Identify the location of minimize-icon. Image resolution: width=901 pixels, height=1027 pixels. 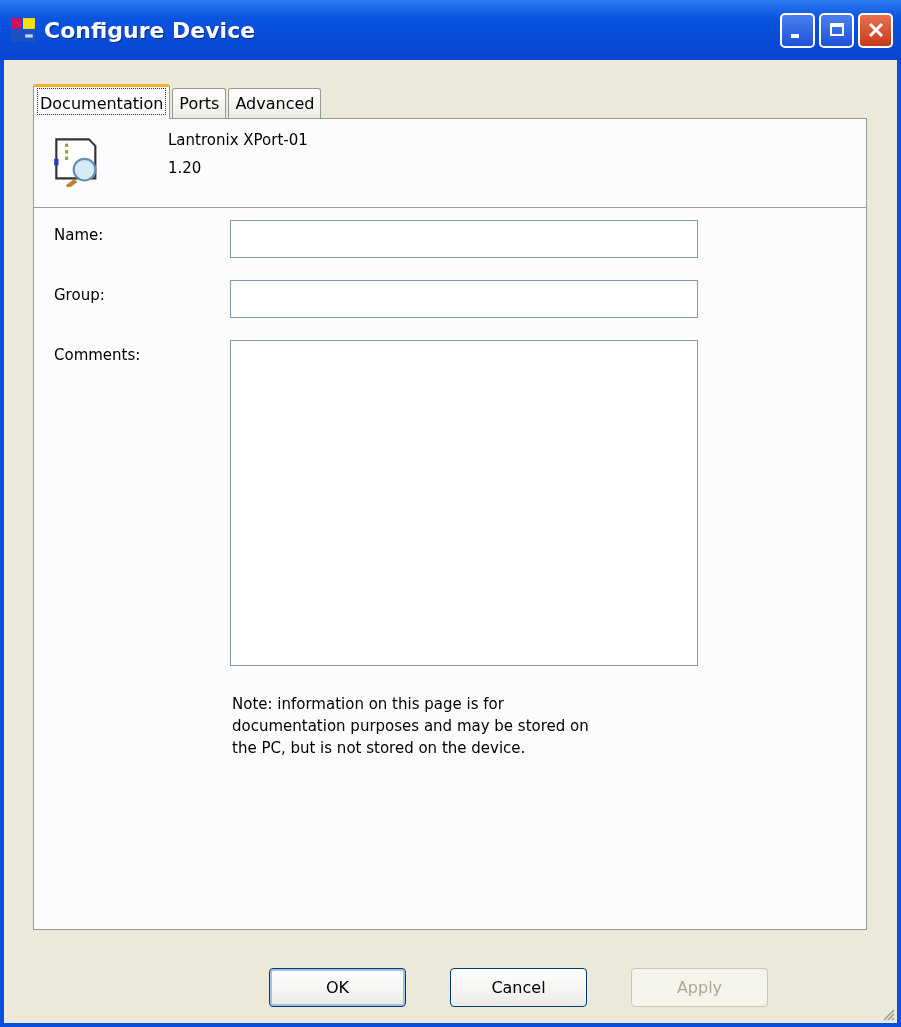
(794, 36).